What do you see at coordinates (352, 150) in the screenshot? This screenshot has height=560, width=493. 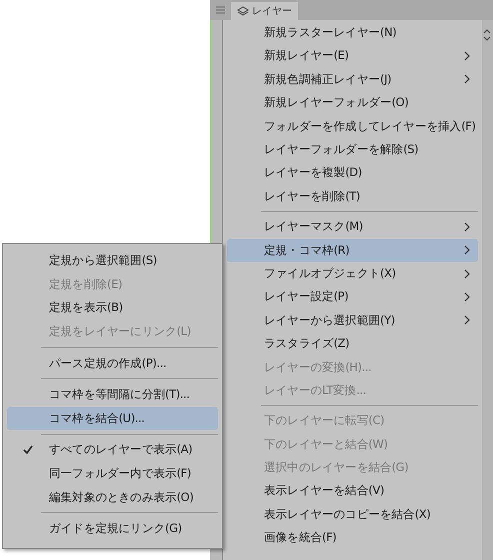 I see `menu-item: レイヤーフォルダーを解除(S)` at bounding box center [352, 150].